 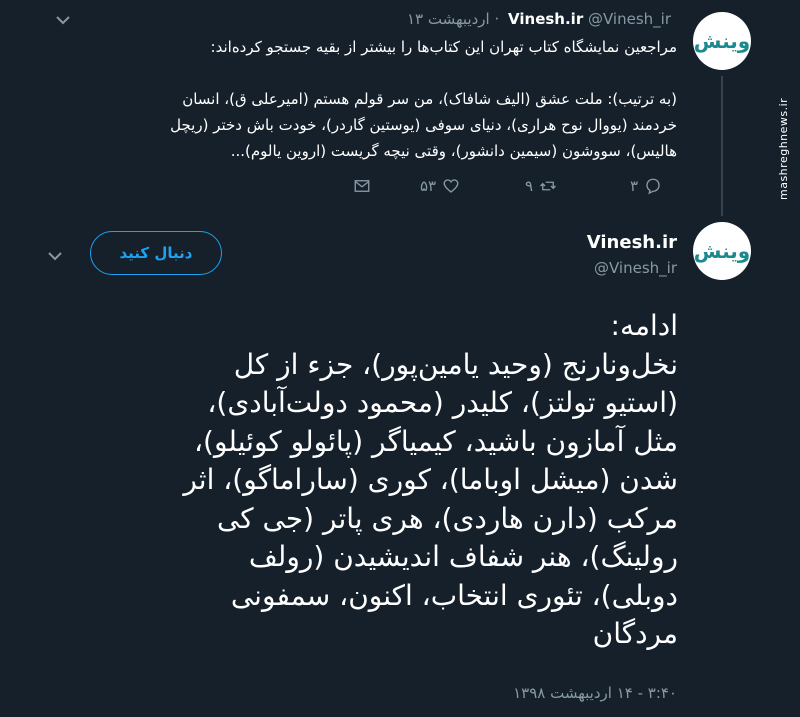 What do you see at coordinates (644, 325) in the screenshot?
I see `tweet2-line: ادامه:` at bounding box center [644, 325].